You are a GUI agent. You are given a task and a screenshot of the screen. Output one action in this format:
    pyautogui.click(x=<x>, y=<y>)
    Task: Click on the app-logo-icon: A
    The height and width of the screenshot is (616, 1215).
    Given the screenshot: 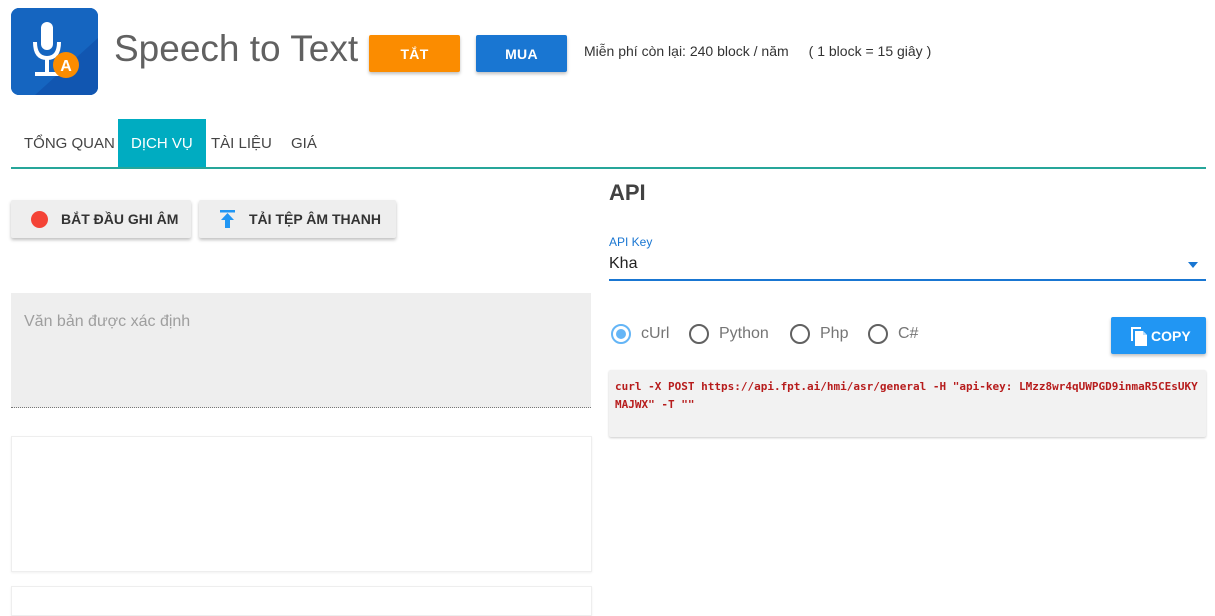 What is the action you would take?
    pyautogui.click(x=54, y=51)
    